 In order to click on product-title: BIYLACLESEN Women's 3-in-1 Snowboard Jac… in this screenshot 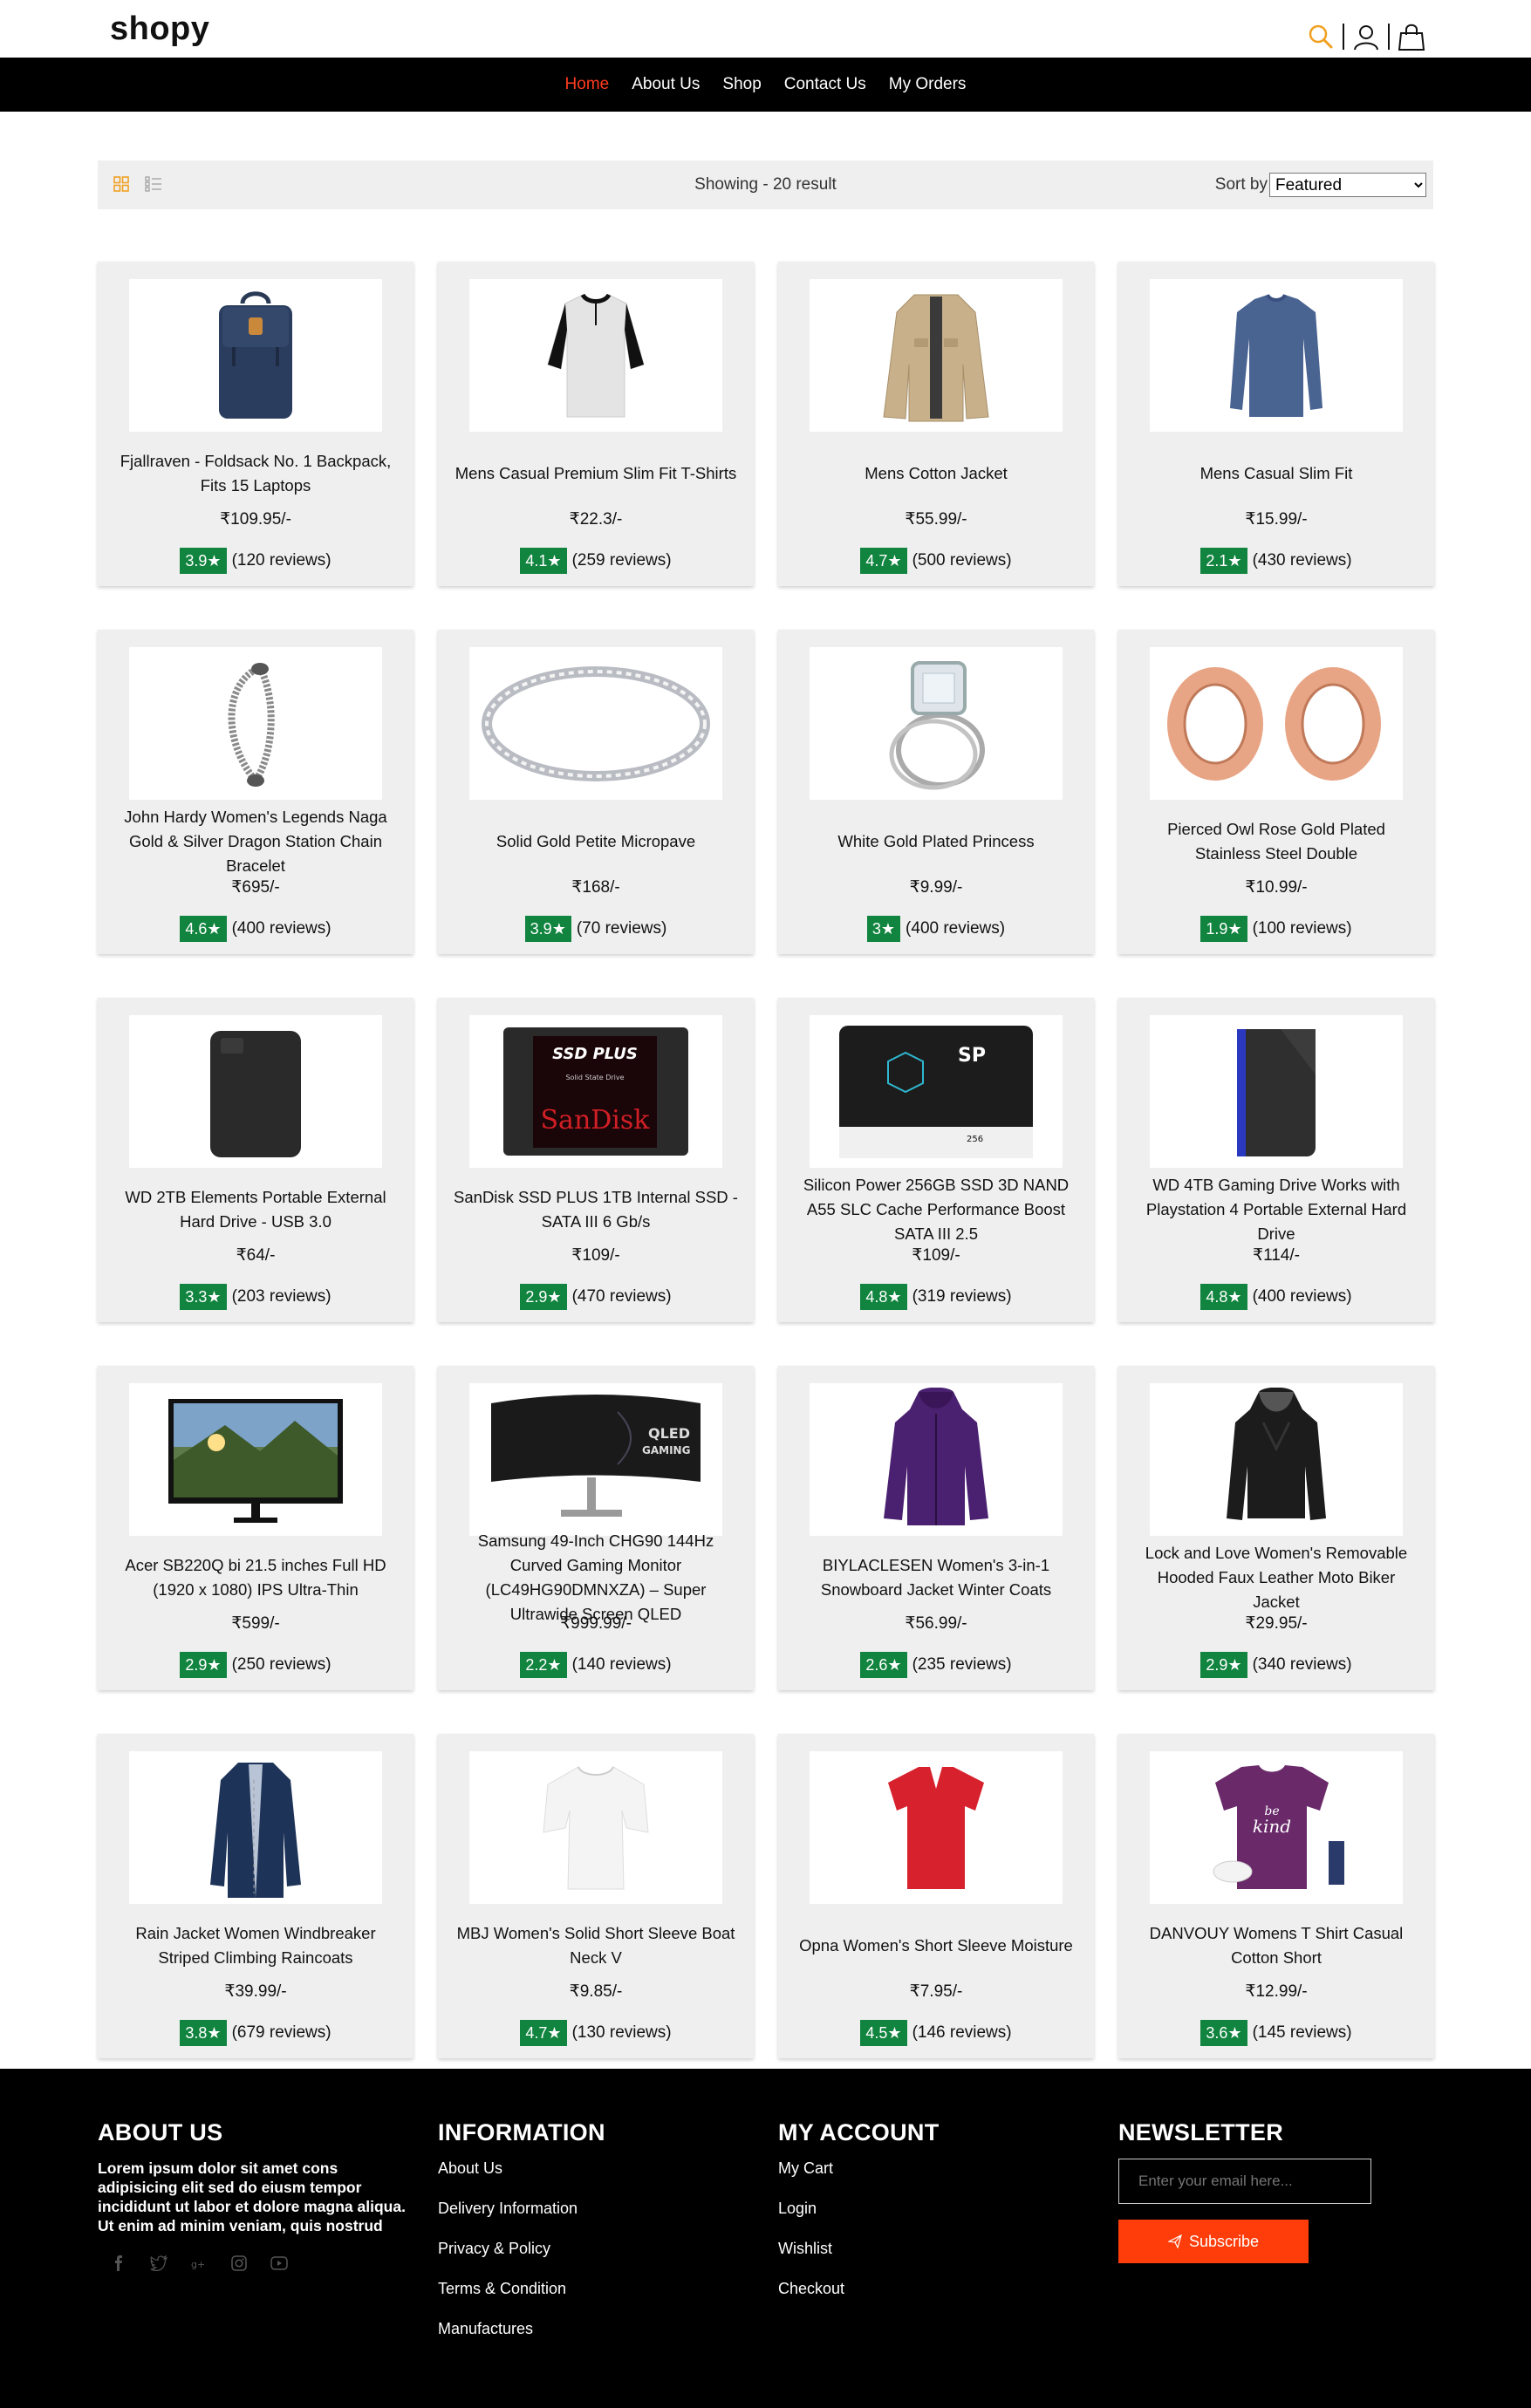, I will do `click(936, 1577)`.